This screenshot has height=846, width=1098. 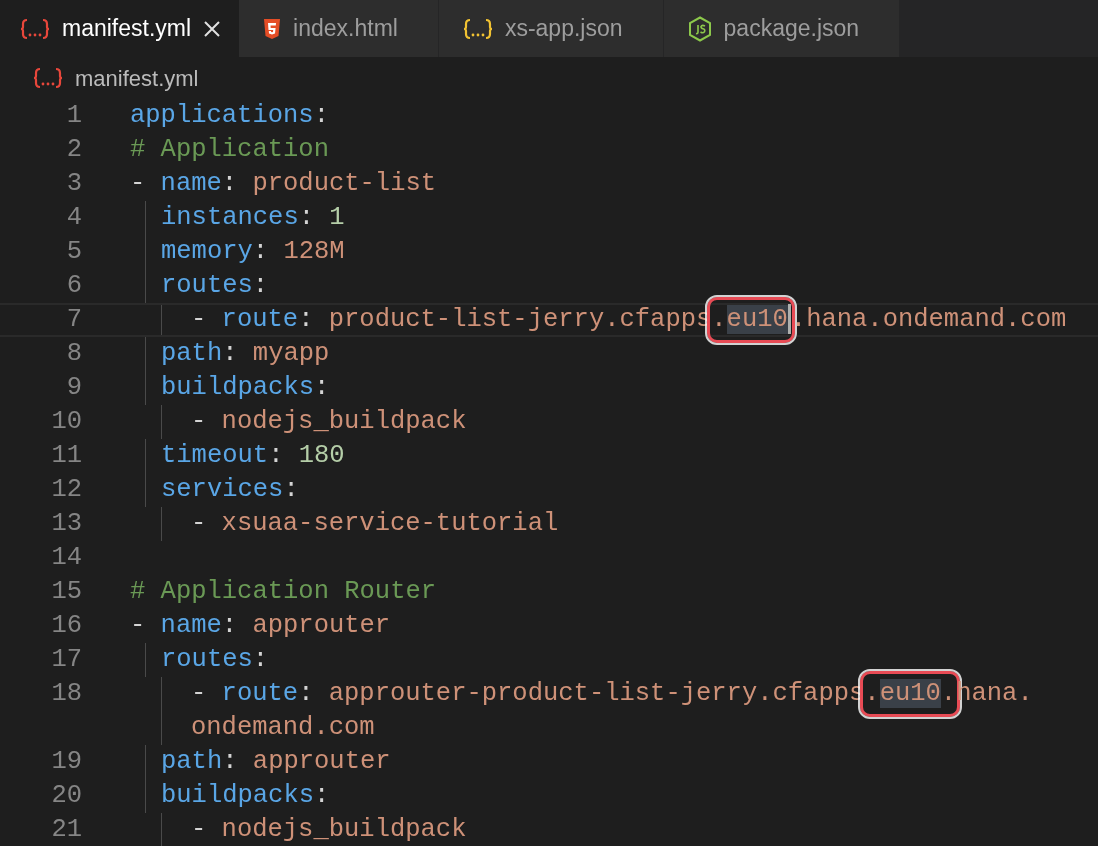 I want to click on code-token: # Application Router, so click(x=283, y=592).